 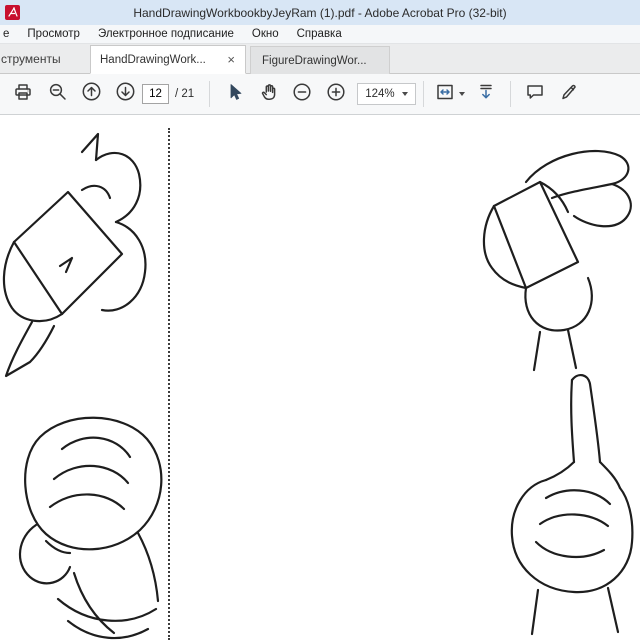 What do you see at coordinates (265, 34) in the screenshot?
I see `menu-item-window: Окно` at bounding box center [265, 34].